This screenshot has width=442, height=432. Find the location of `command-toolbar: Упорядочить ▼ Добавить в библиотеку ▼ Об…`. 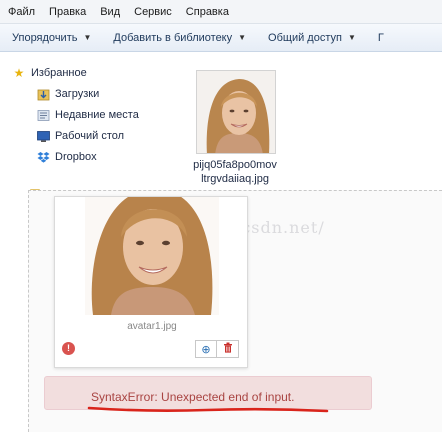

command-toolbar: Упорядочить ▼ Добавить в библиотеку ▼ Об… is located at coordinates (221, 38).